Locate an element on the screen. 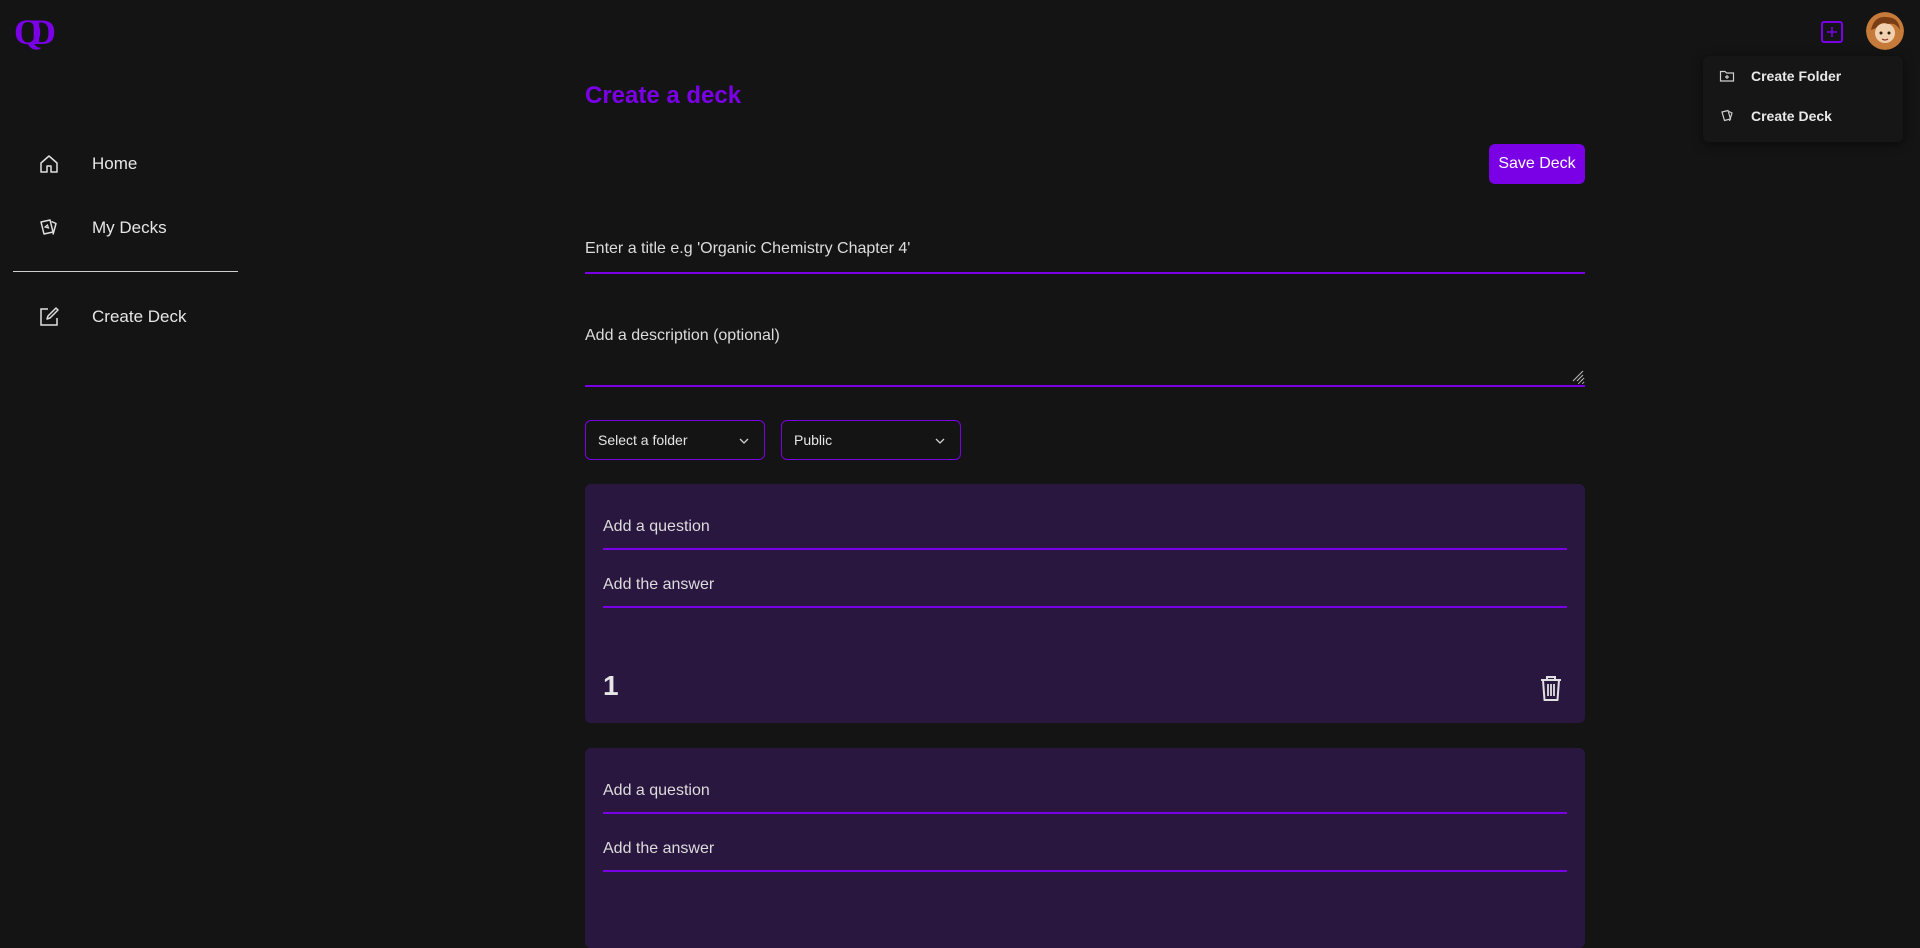 Image resolution: width=1920 pixels, height=948 pixels. visibility-select: Public is located at coordinates (871, 440).